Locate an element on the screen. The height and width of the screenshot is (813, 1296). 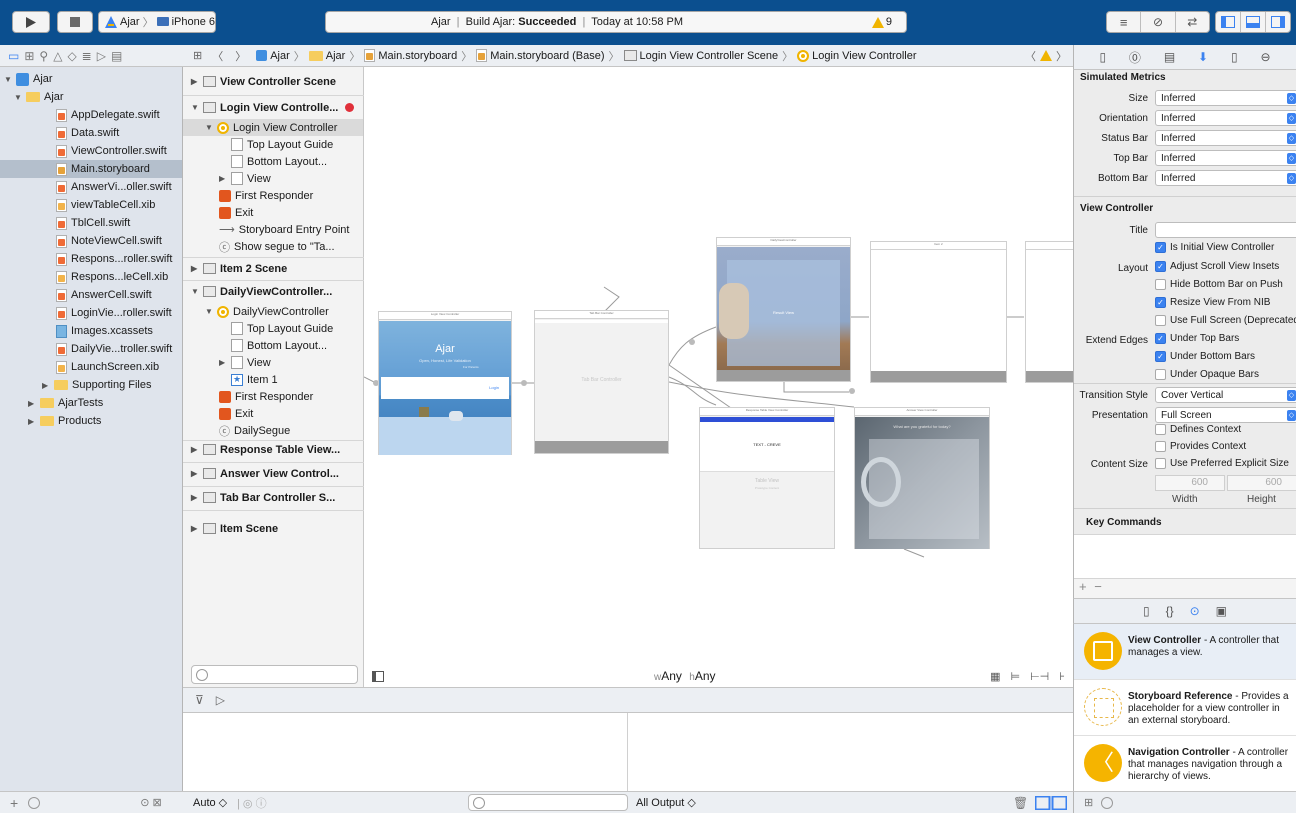
nav-item-file: ViewController.swift is located at coordinates (119, 151).